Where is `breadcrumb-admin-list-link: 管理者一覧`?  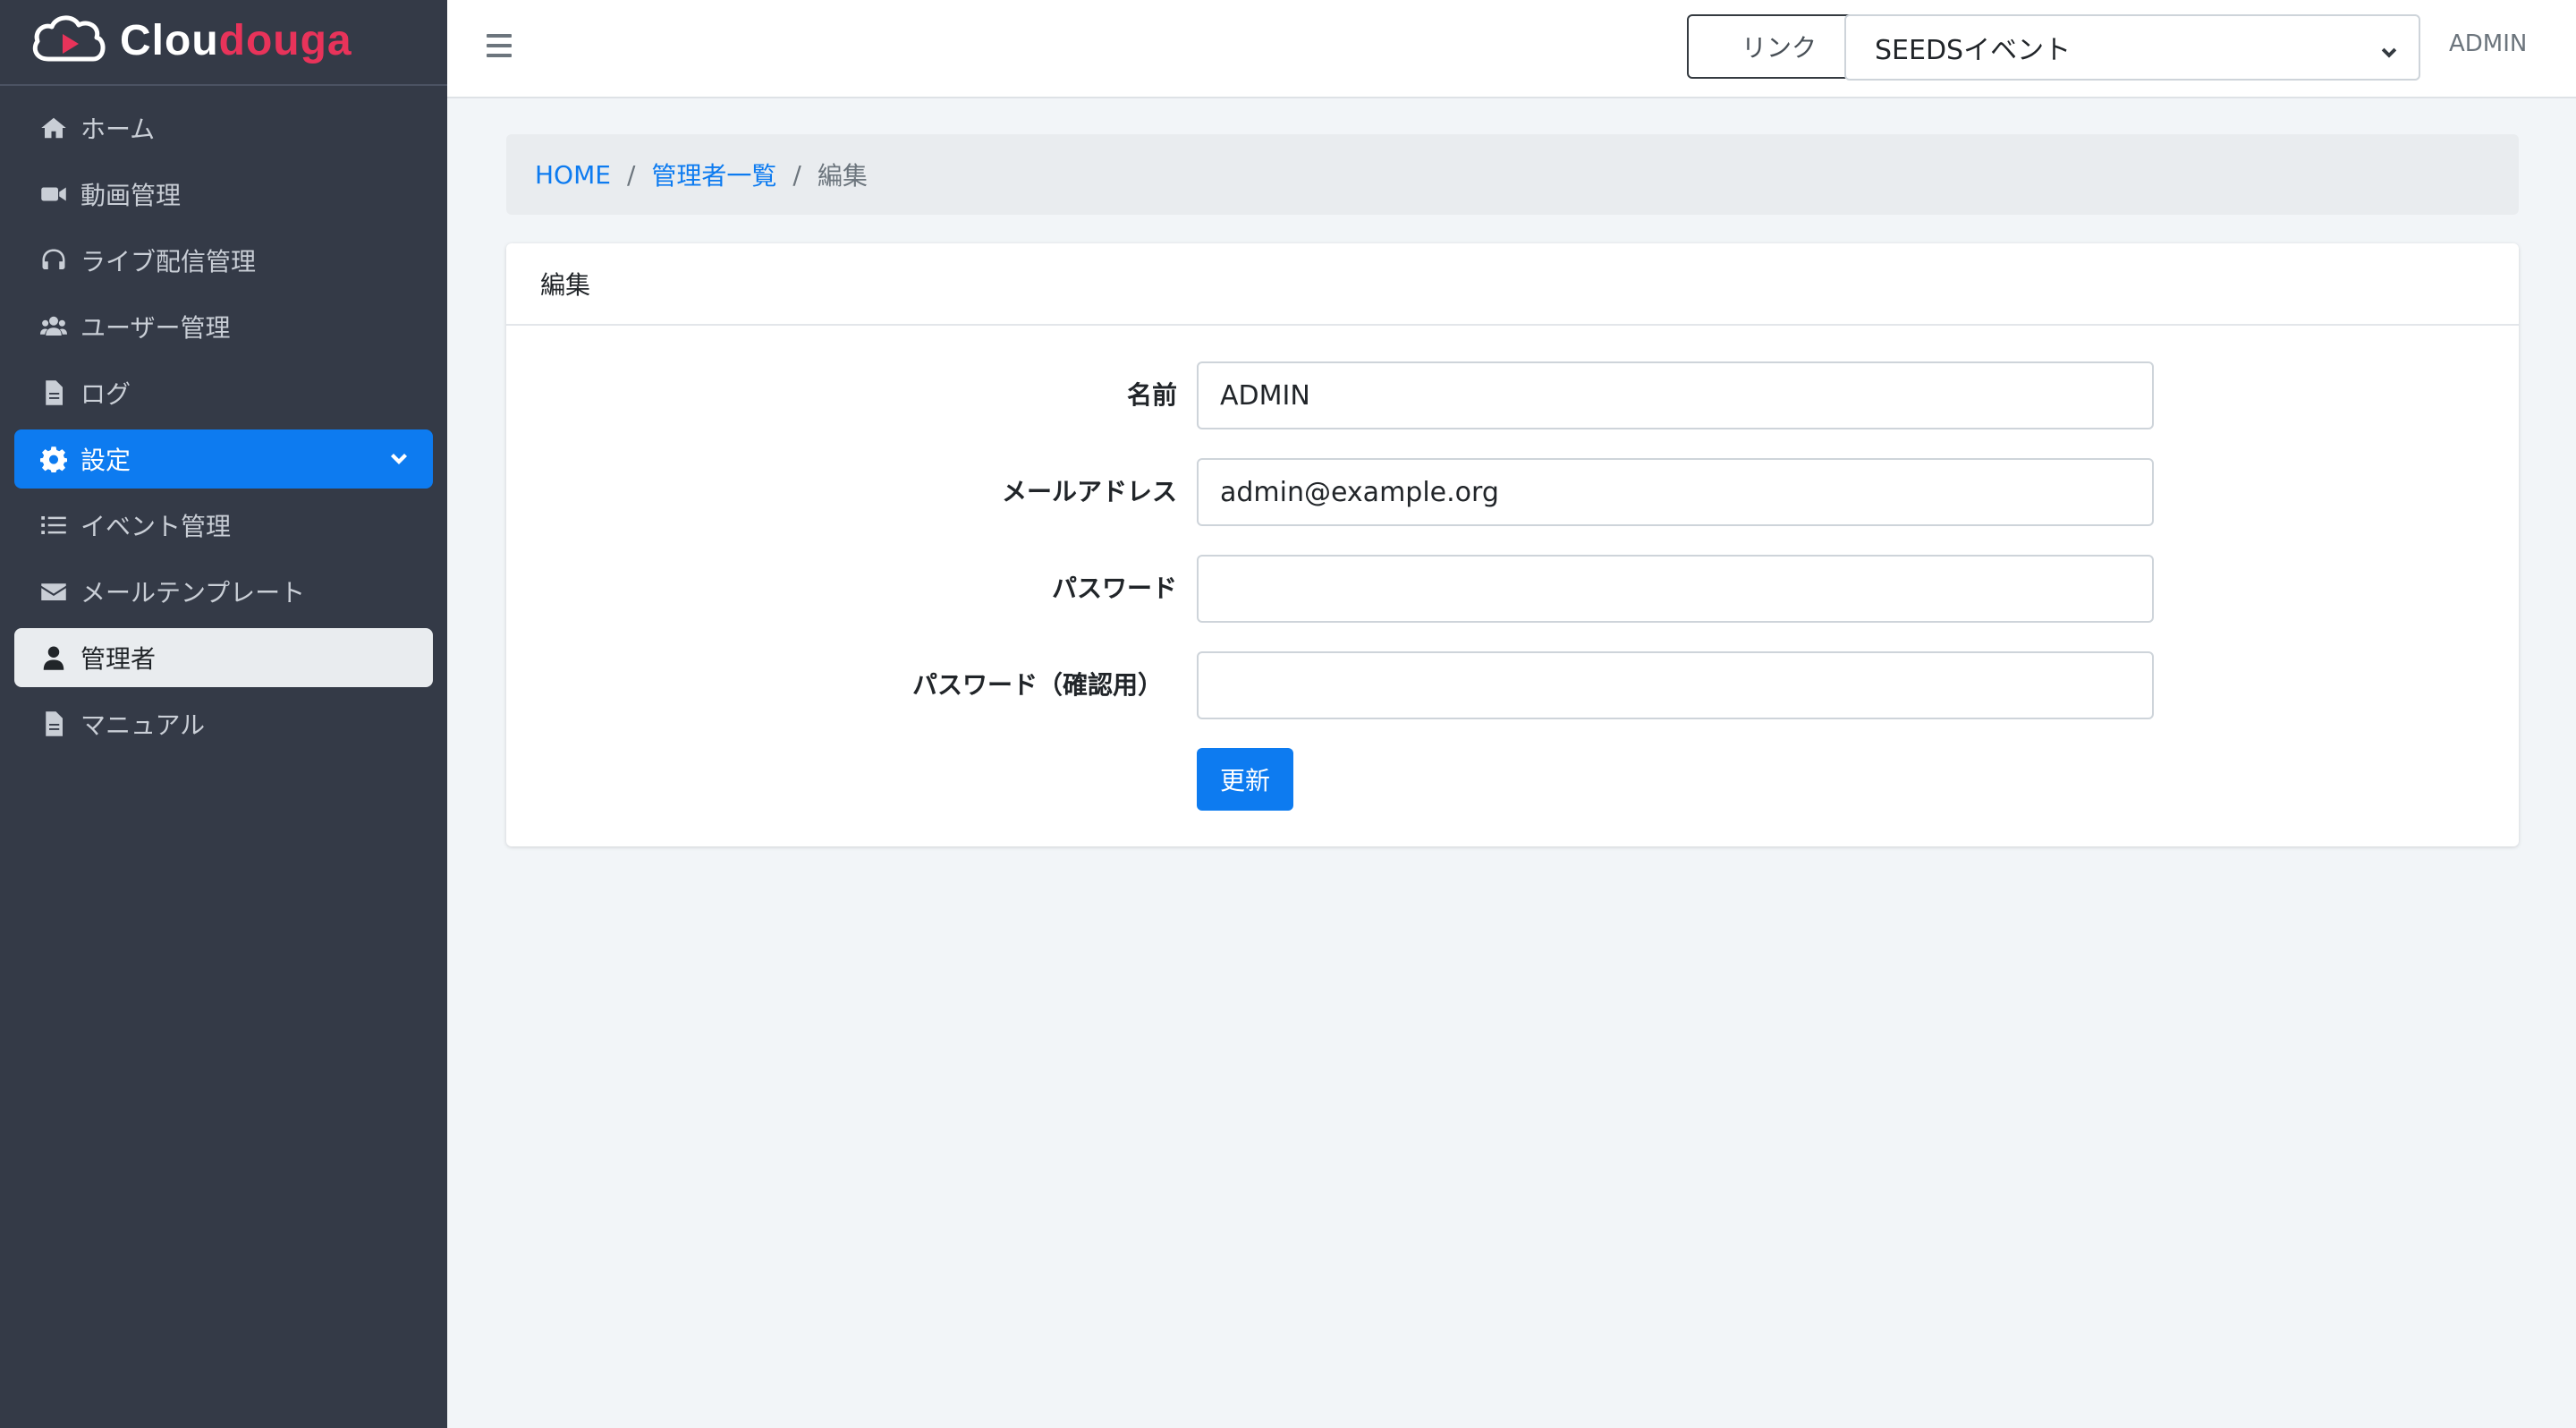
breadcrumb-admin-list-link: 管理者一覧 is located at coordinates (713, 174).